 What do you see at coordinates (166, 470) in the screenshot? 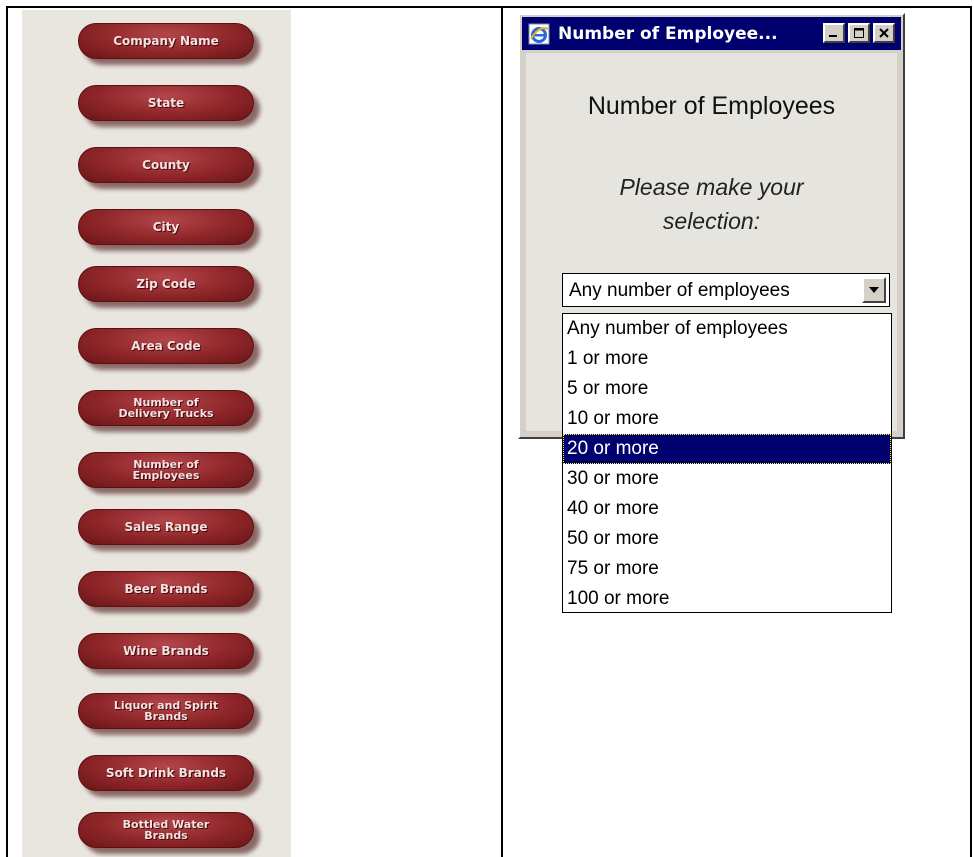
I see `employees-button: Number of Employees` at bounding box center [166, 470].